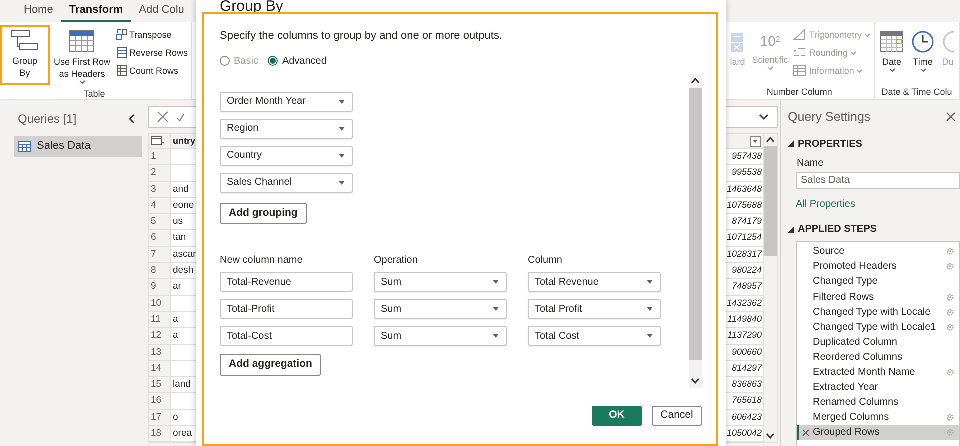 The height and width of the screenshot is (446, 960). Describe the element at coordinates (286, 309) in the screenshot. I see `text-field: Total-Profit` at that location.